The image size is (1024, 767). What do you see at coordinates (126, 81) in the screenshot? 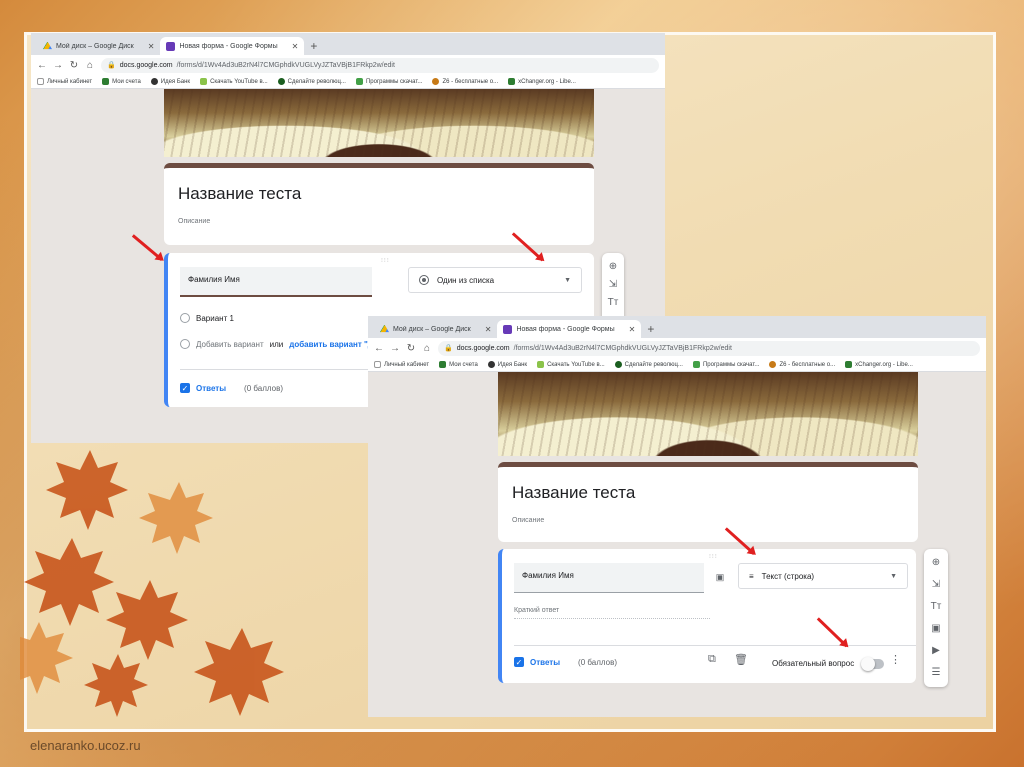
I see `bookmark-label: Мои счета` at bounding box center [126, 81].